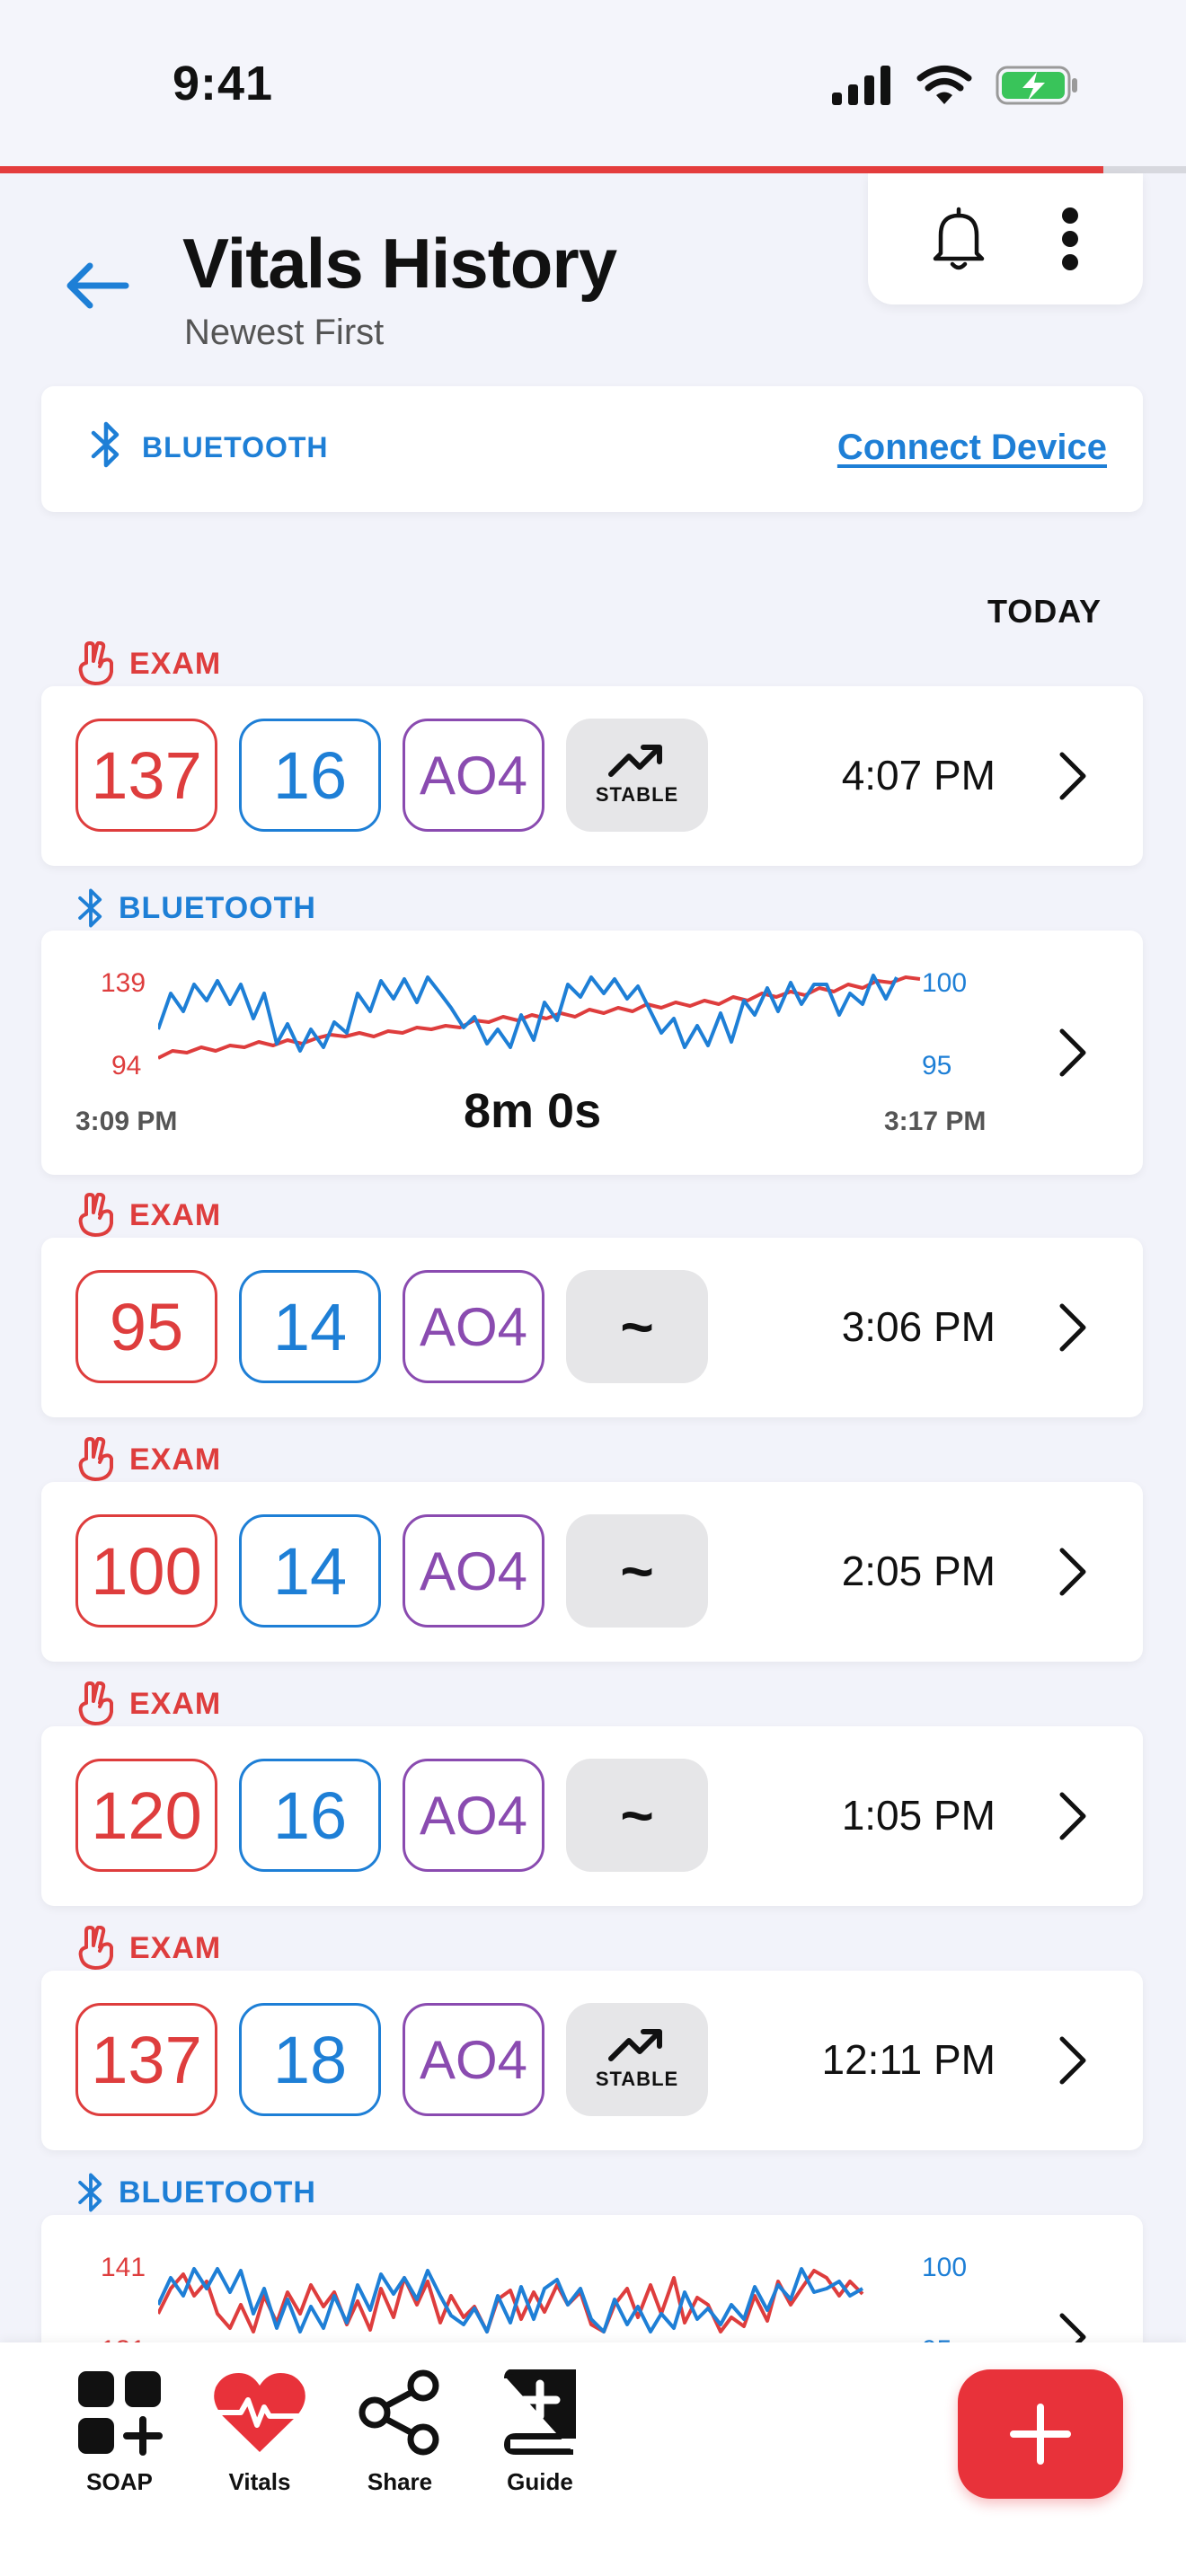 The width and height of the screenshot is (1186, 2576). I want to click on day-label: TODAY, so click(1044, 611).